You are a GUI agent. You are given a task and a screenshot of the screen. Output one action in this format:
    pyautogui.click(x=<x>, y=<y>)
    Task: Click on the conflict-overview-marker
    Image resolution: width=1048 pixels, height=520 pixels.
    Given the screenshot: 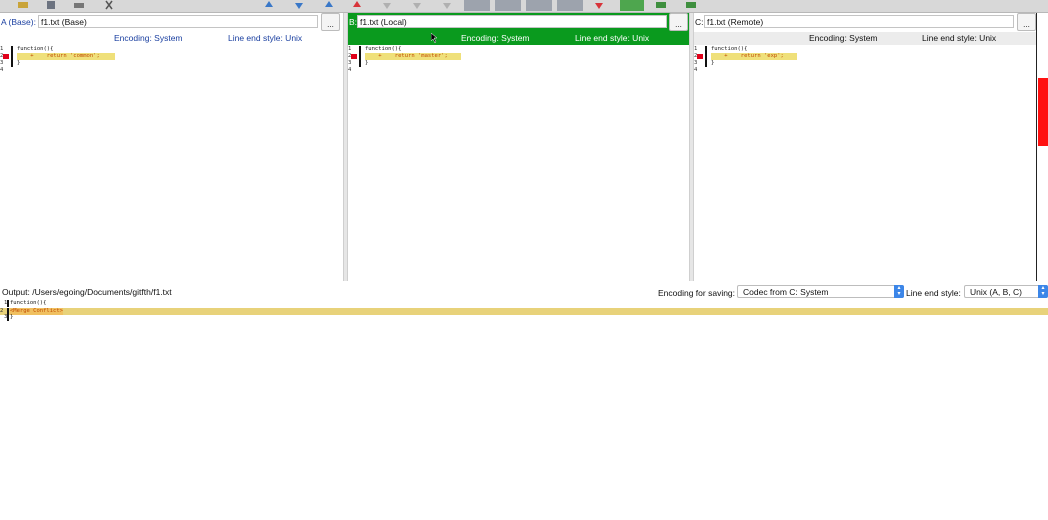 What is the action you would take?
    pyautogui.click(x=1043, y=112)
    